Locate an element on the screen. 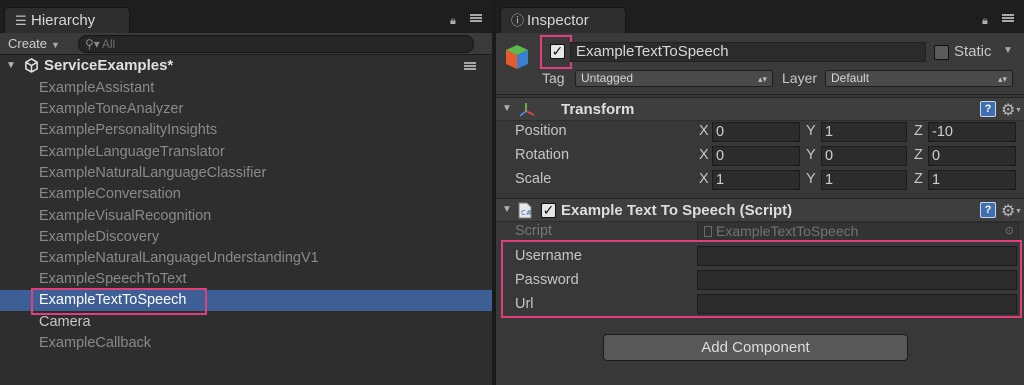 Image resolution: width=1024 pixels, height=385 pixels. list-item: ExampleLanguageTranslator is located at coordinates (246, 152).